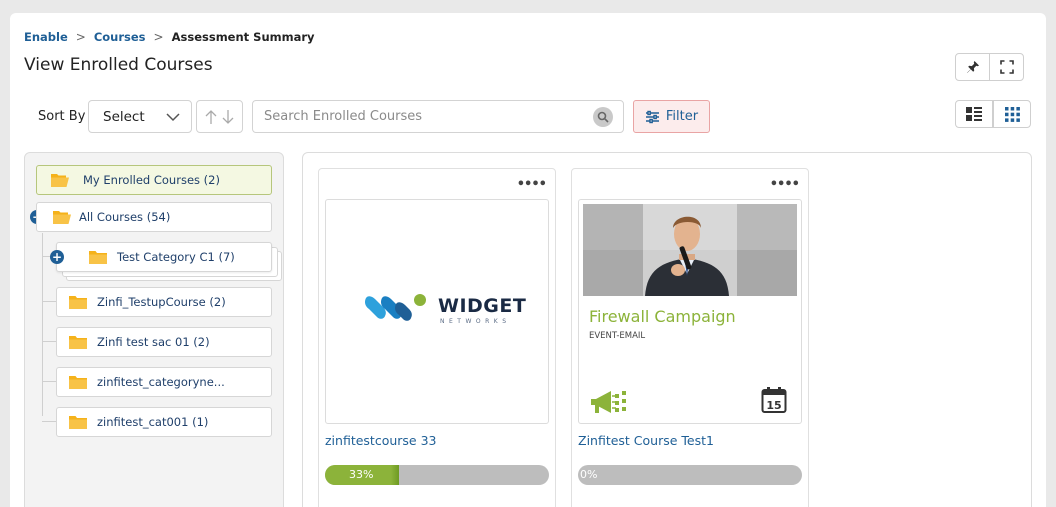 Image resolution: width=1056 pixels, height=507 pixels. I want to click on tree-node-category: zinfitest_cat001 (1), so click(164, 422).